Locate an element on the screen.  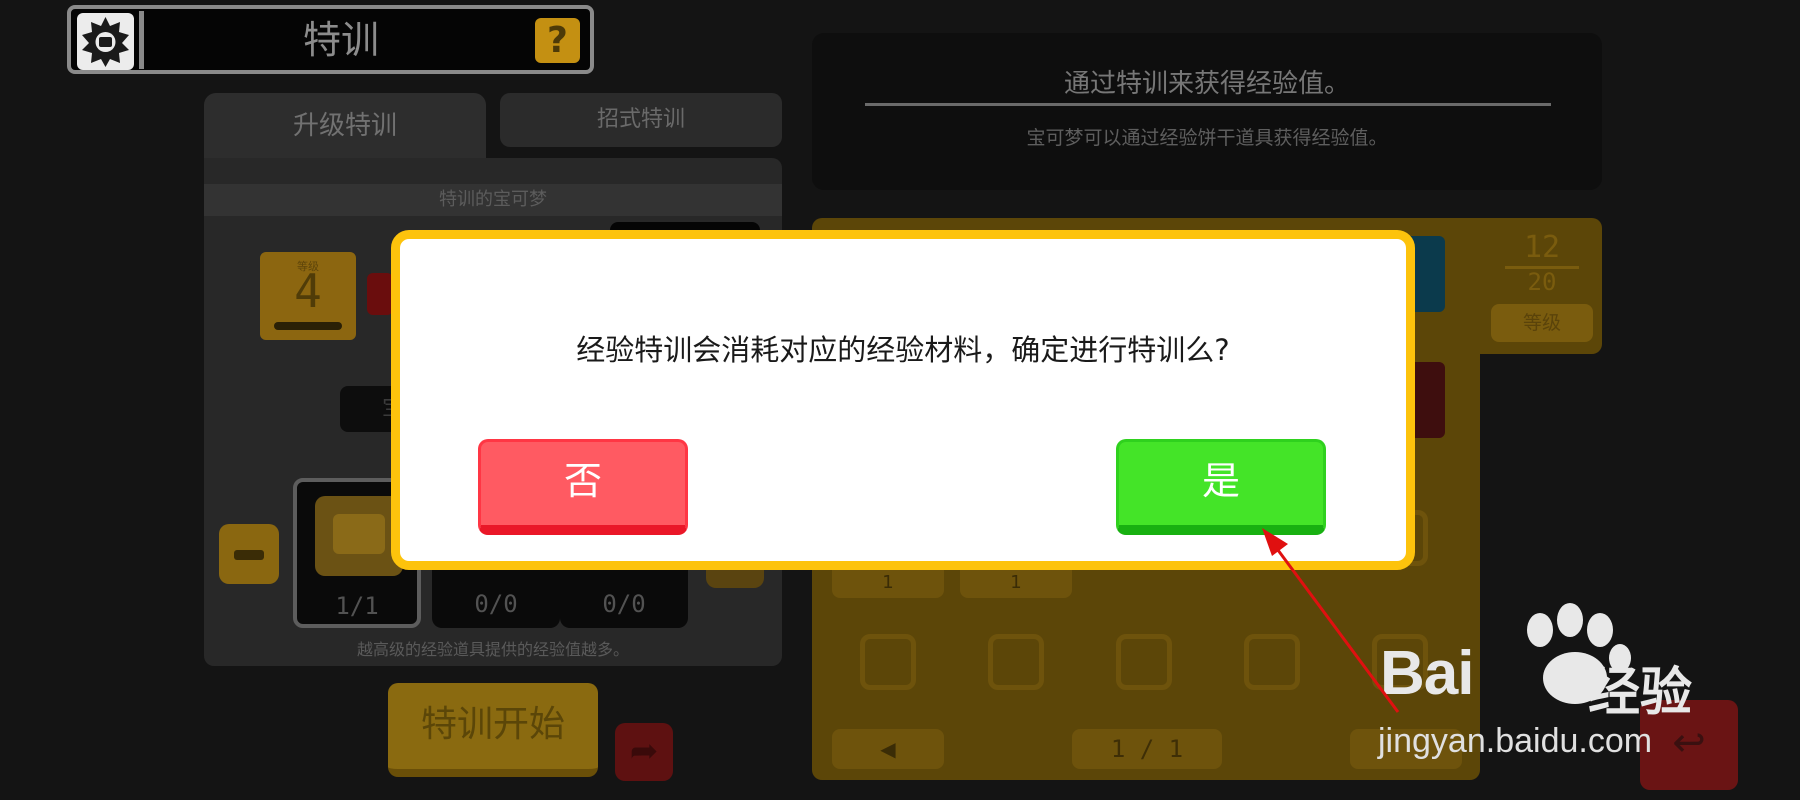
watermark-url: jingyan.baidu.com is located at coordinates (1515, 741).